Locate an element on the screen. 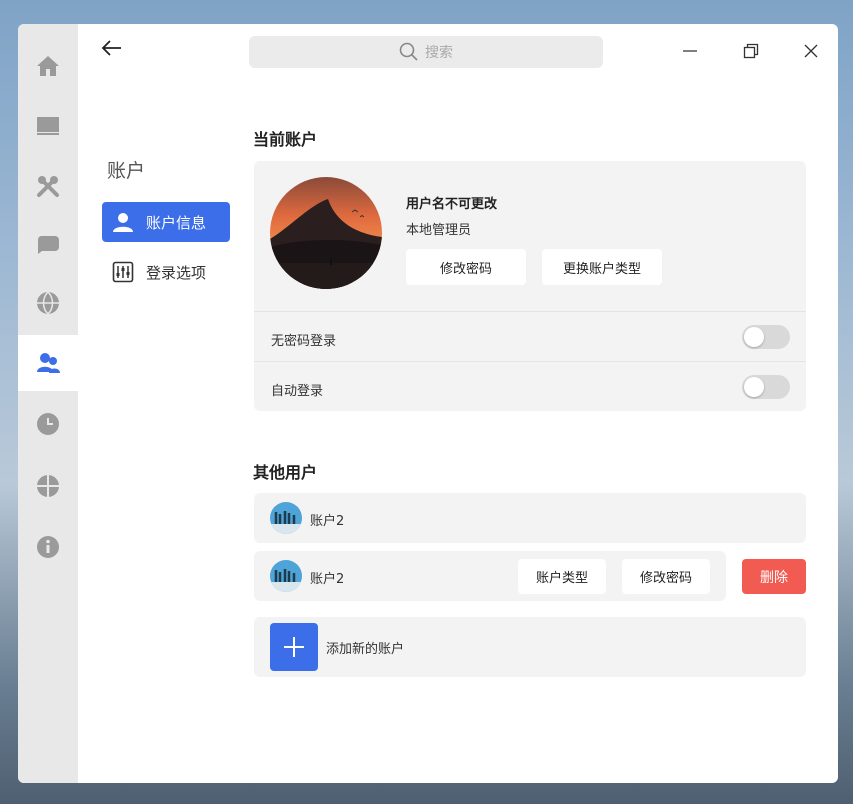  rail-about is located at coordinates (48, 547).